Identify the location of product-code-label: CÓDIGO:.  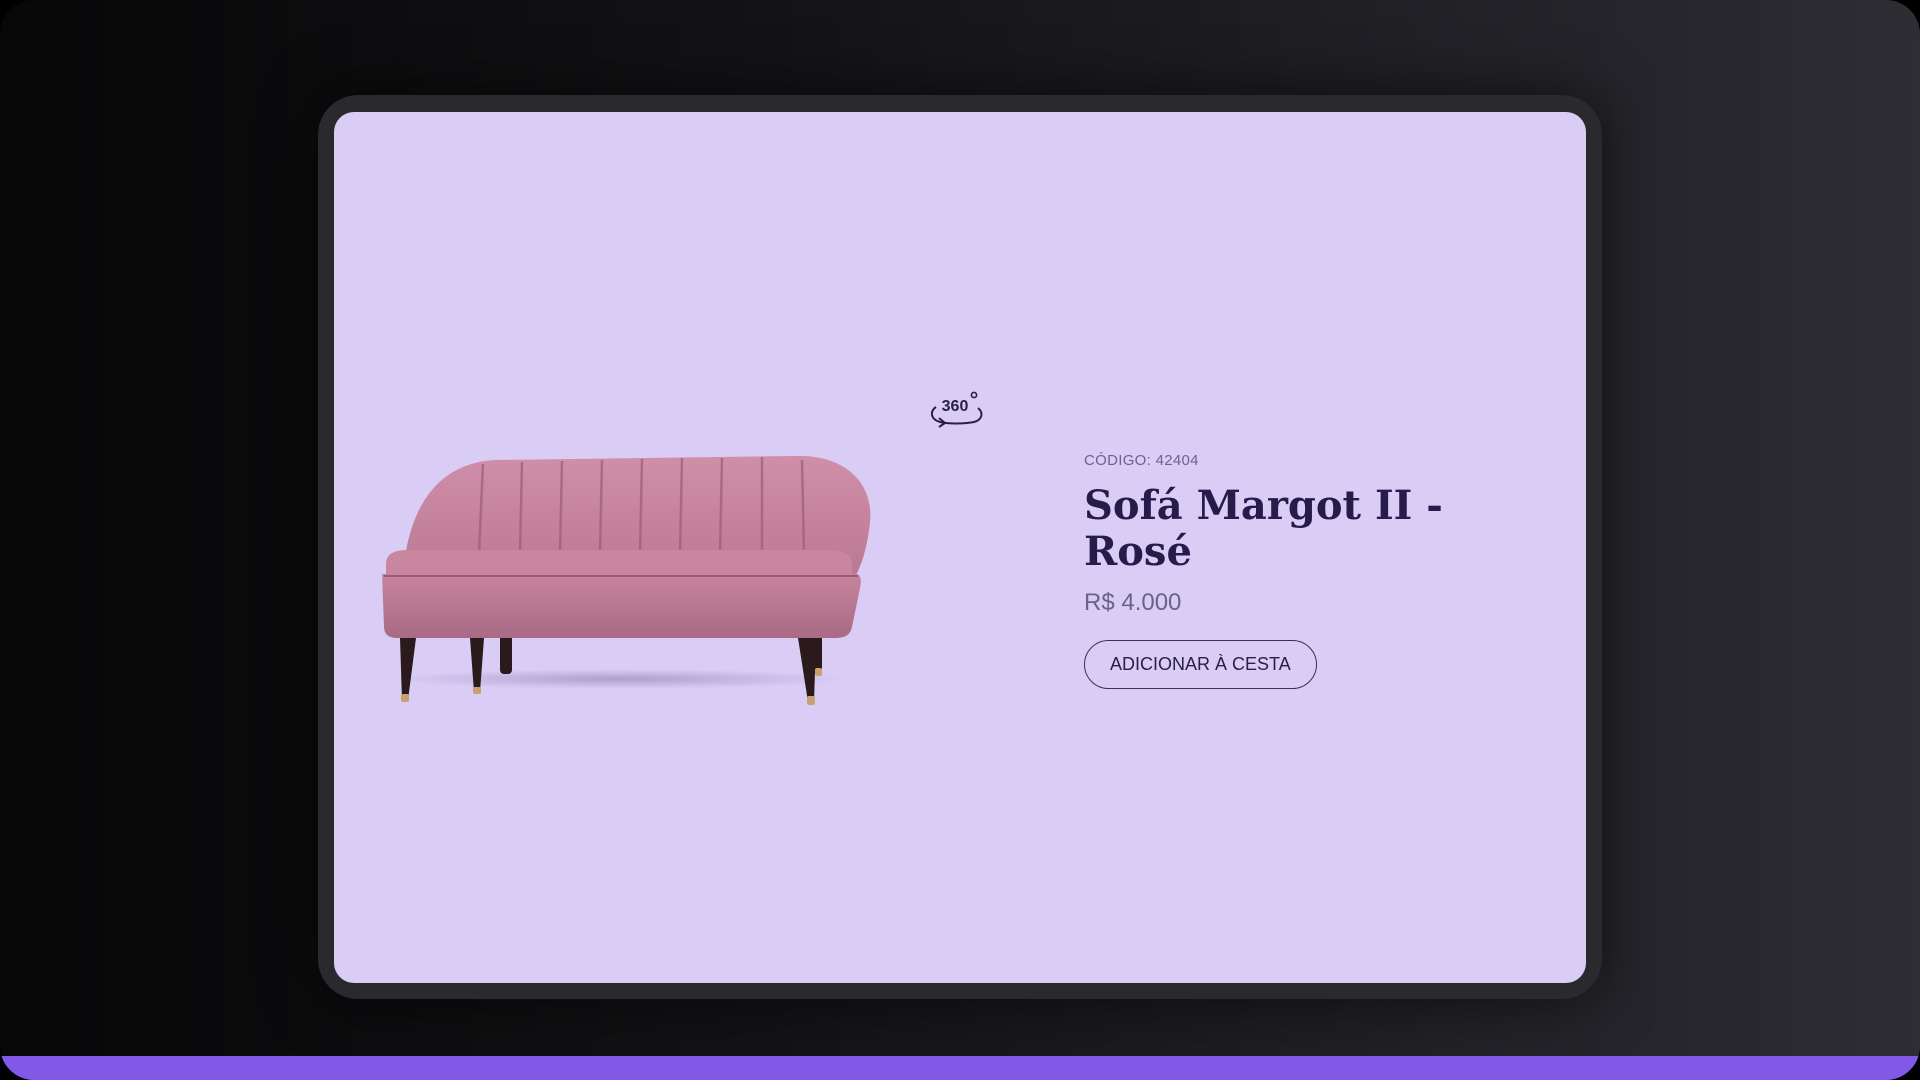
(1118, 460).